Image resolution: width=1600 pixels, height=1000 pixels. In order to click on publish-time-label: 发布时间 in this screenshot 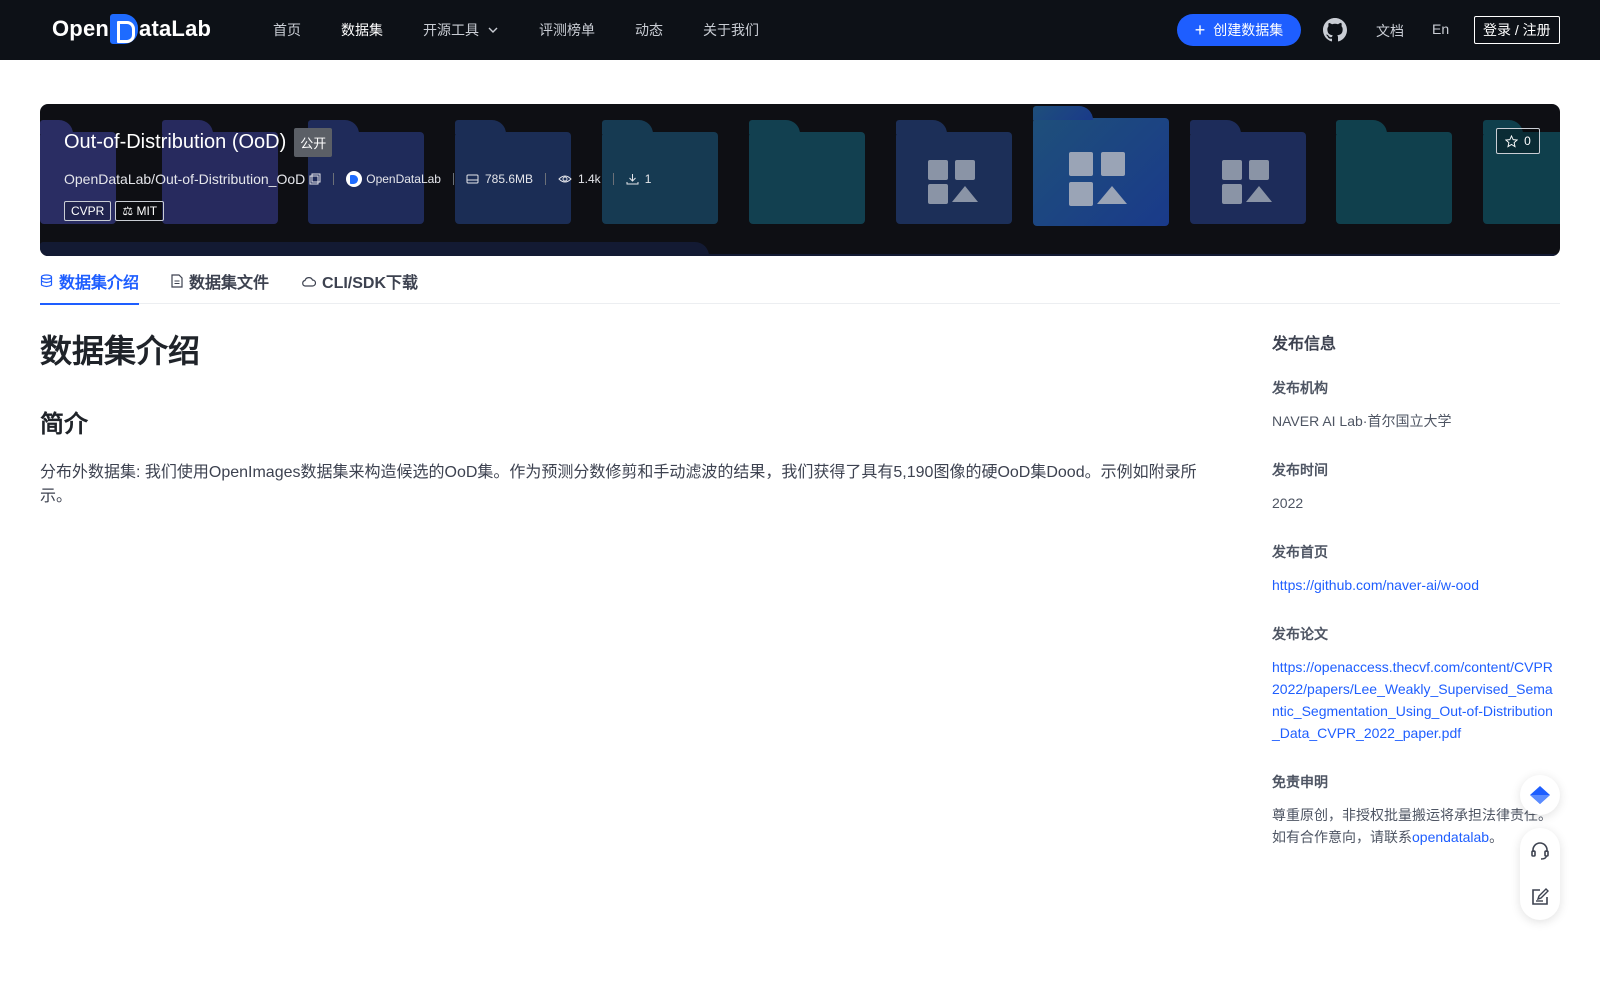, I will do `click(1300, 470)`.